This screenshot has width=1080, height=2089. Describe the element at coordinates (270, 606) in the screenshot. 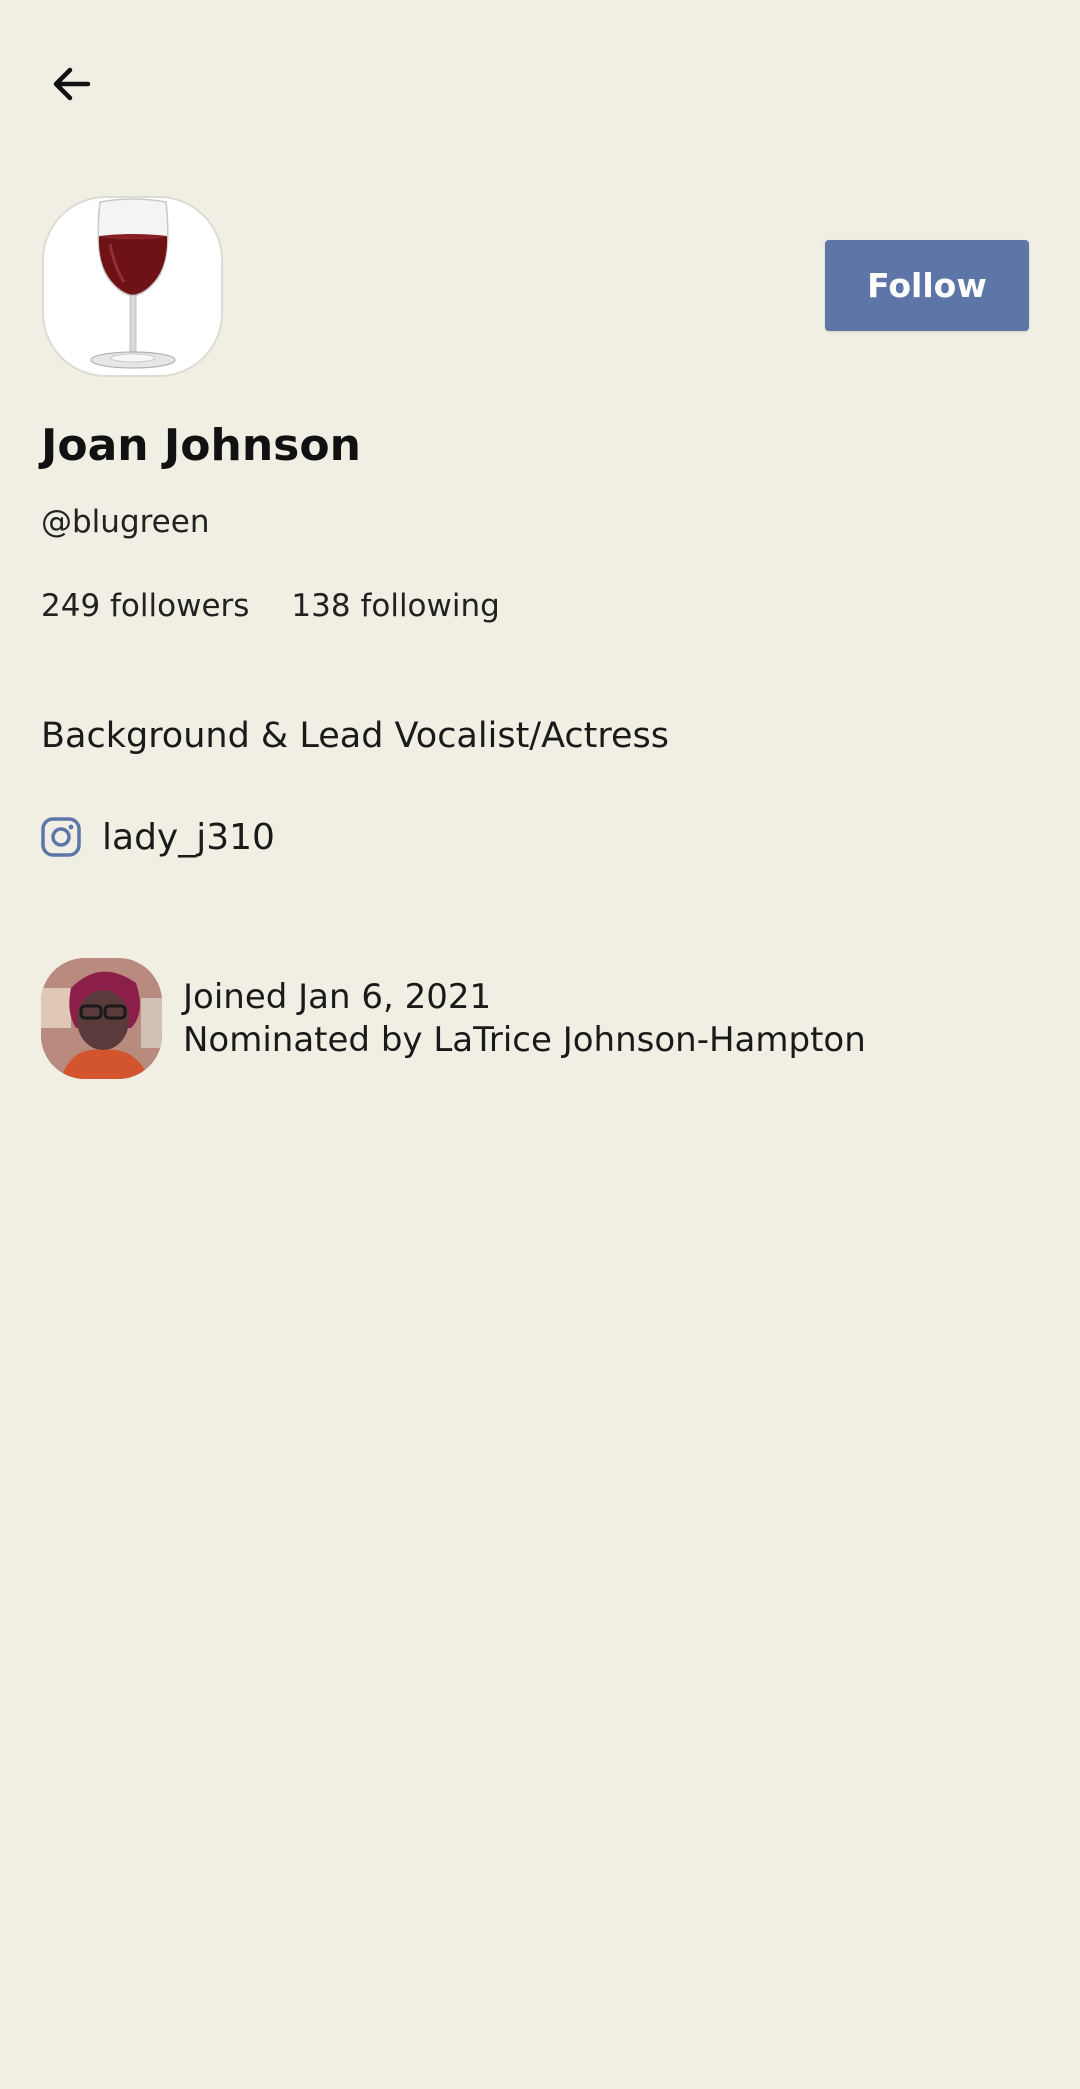

I see `follow-stats: 249 followers 138 following` at that location.